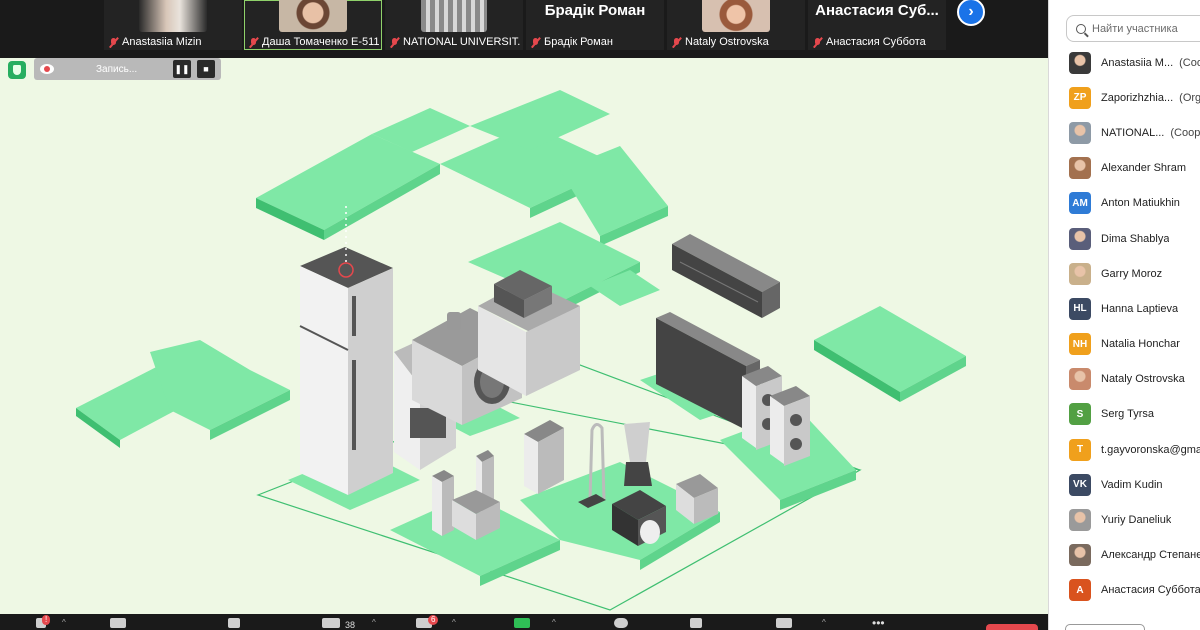  Describe the element at coordinates (638, 454) in the screenshot. I see `blender-illustration` at that location.